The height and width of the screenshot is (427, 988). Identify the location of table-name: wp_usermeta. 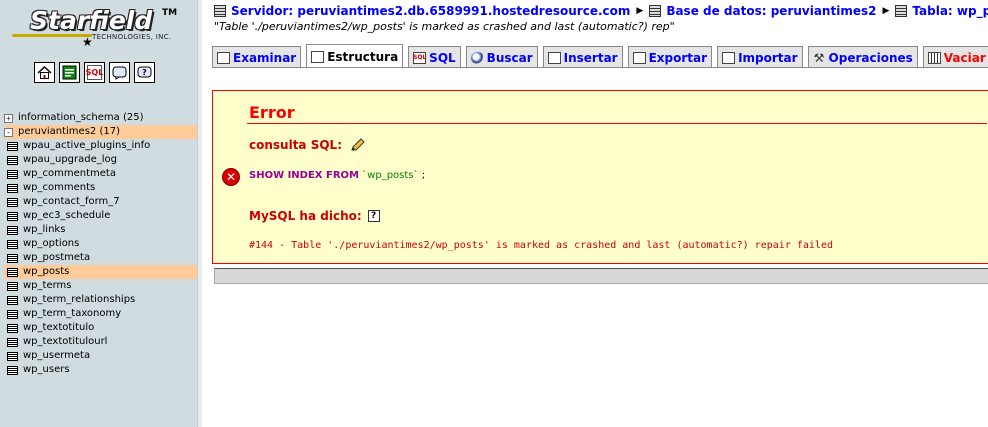
(56, 356).